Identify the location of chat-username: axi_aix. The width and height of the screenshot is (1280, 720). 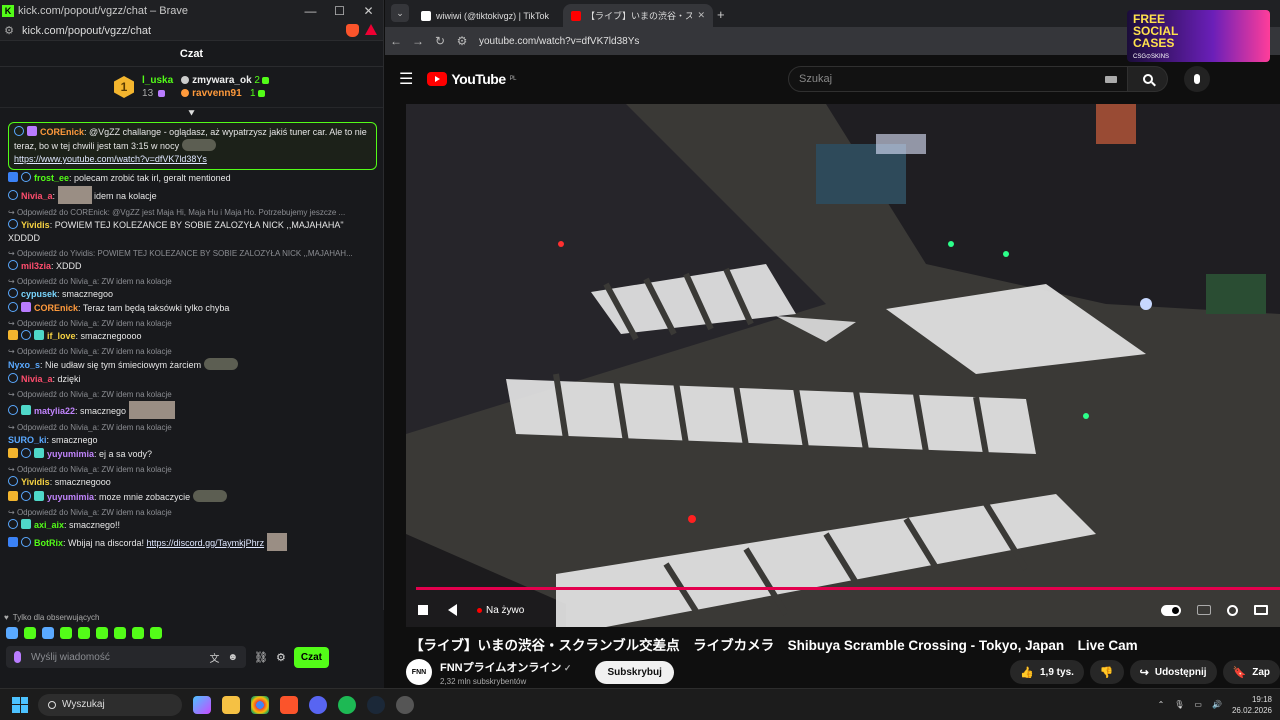
(49, 525).